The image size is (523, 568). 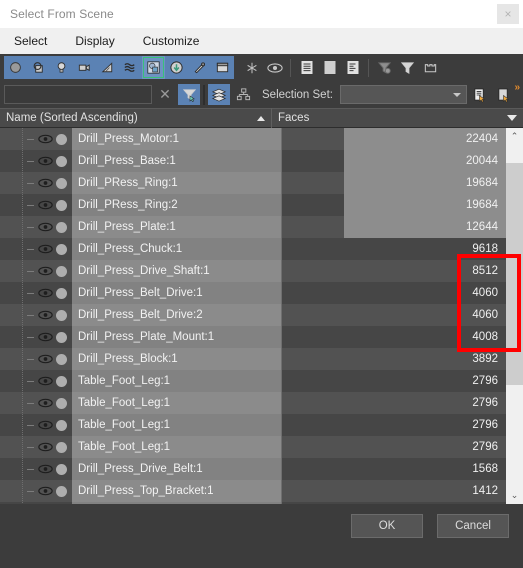 What do you see at coordinates (253, 227) in the screenshot?
I see `table-row: Drill_Press_Plate:1 12644` at bounding box center [253, 227].